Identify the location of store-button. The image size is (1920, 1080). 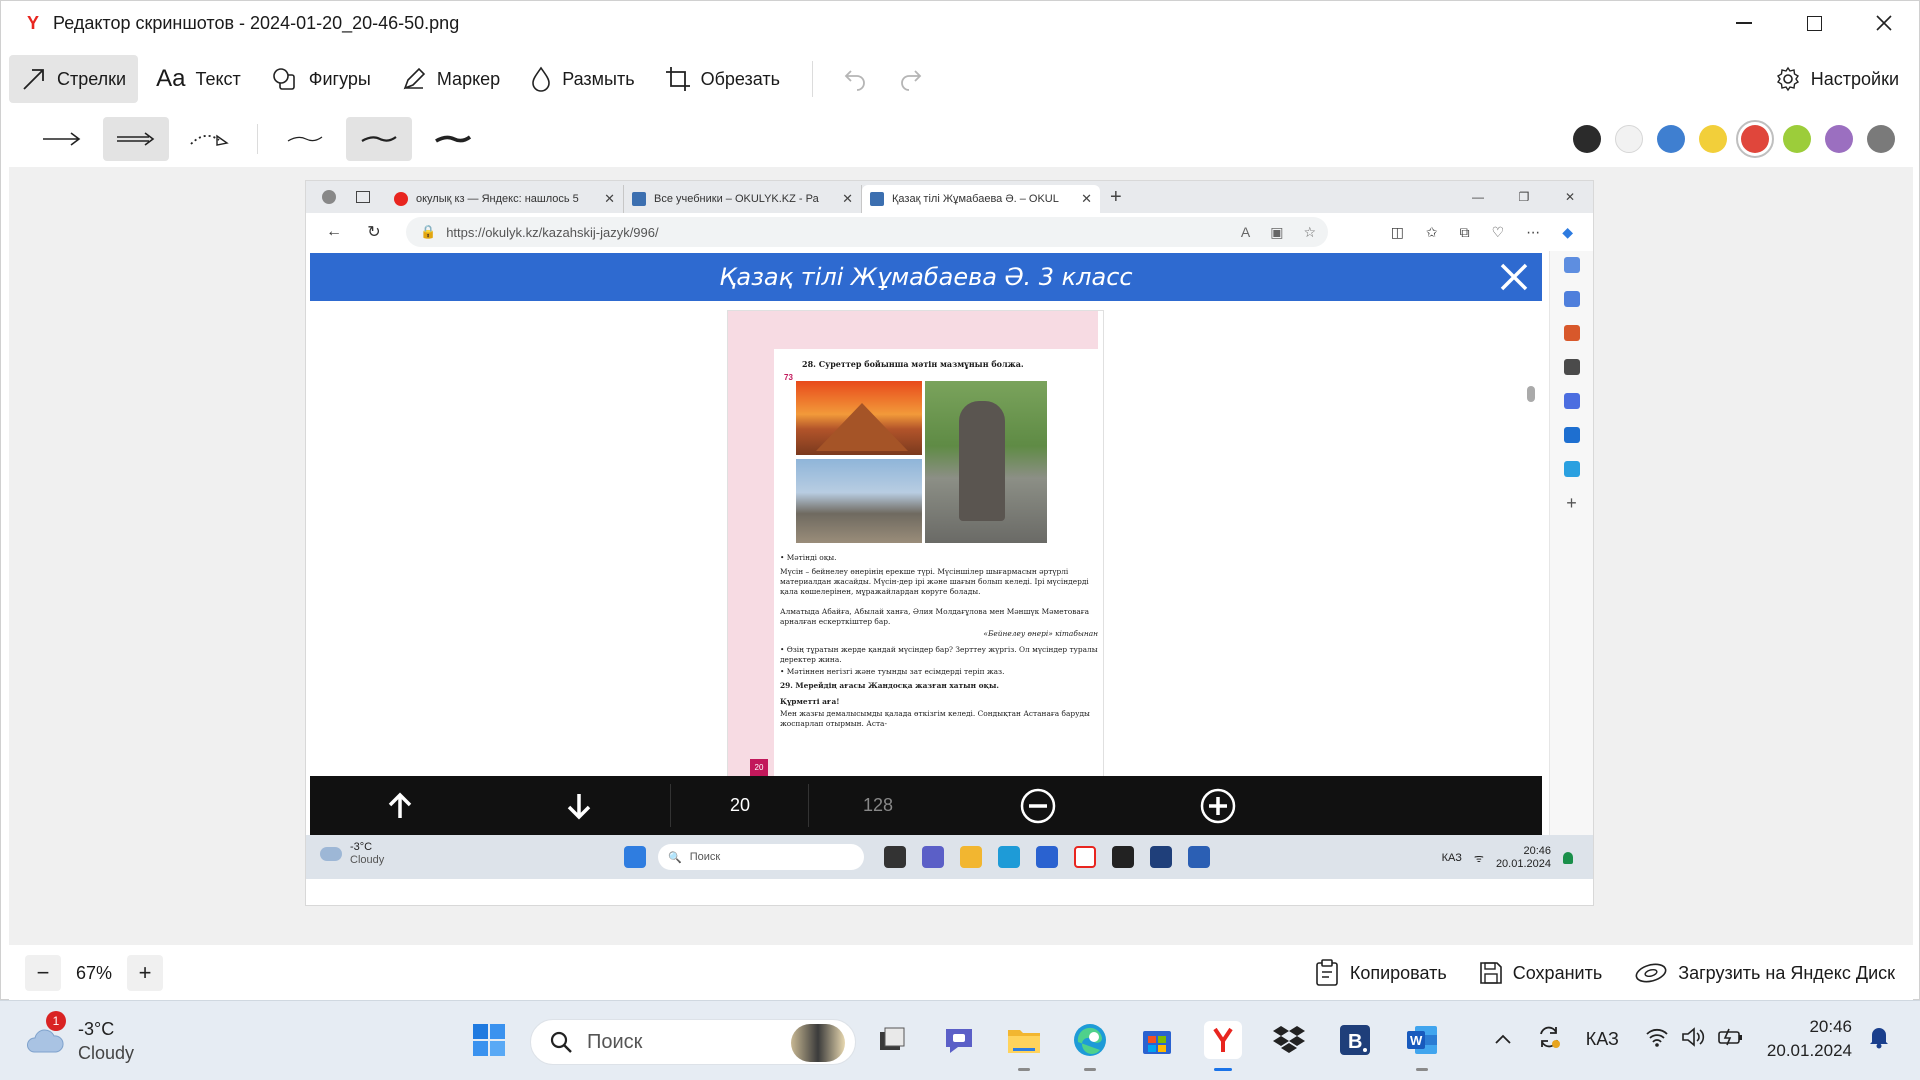
(1157, 1040).